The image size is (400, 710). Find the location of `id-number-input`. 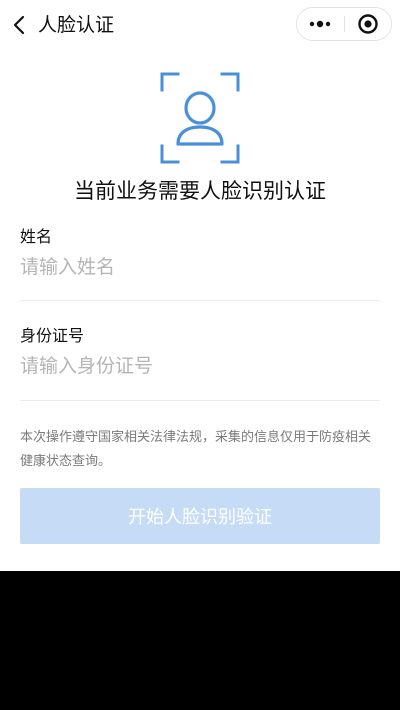

id-number-input is located at coordinates (200, 366).